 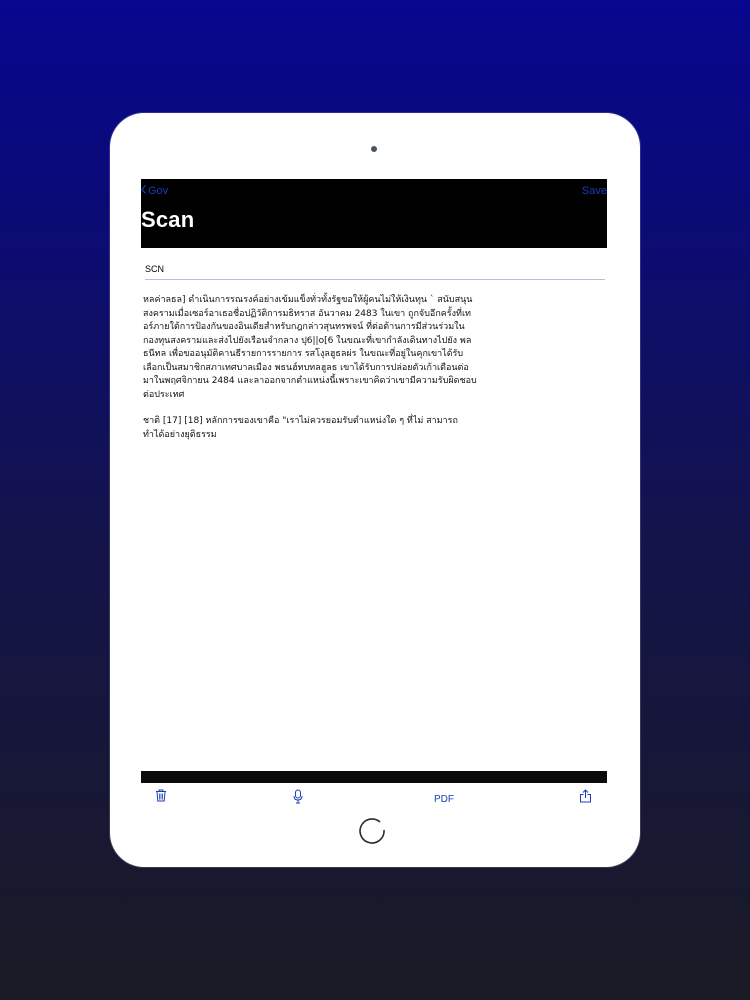 What do you see at coordinates (375, 269) in the screenshot?
I see `document-name-field` at bounding box center [375, 269].